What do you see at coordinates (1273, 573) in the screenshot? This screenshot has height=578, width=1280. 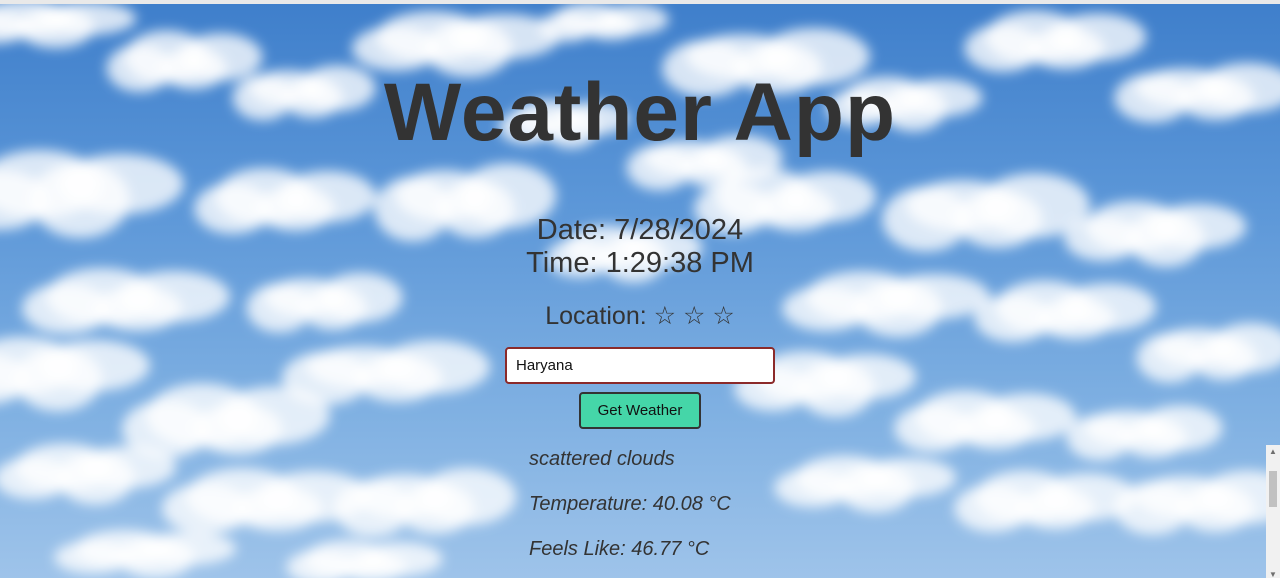 I see `scroll-down-arrow-icon: ▼` at bounding box center [1273, 573].